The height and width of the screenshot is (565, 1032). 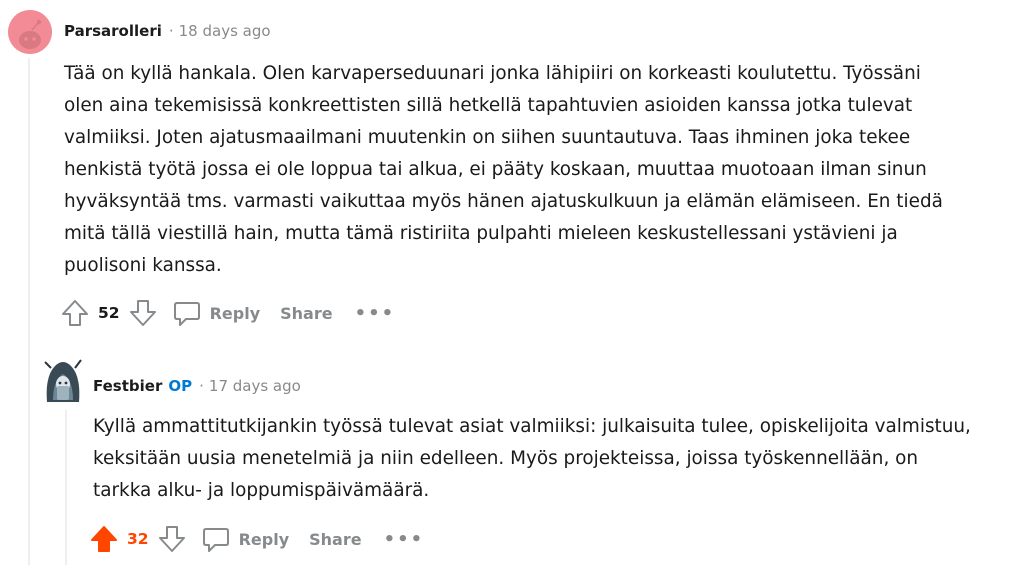 What do you see at coordinates (255, 386) in the screenshot?
I see `timestamp: 17 days ago` at bounding box center [255, 386].